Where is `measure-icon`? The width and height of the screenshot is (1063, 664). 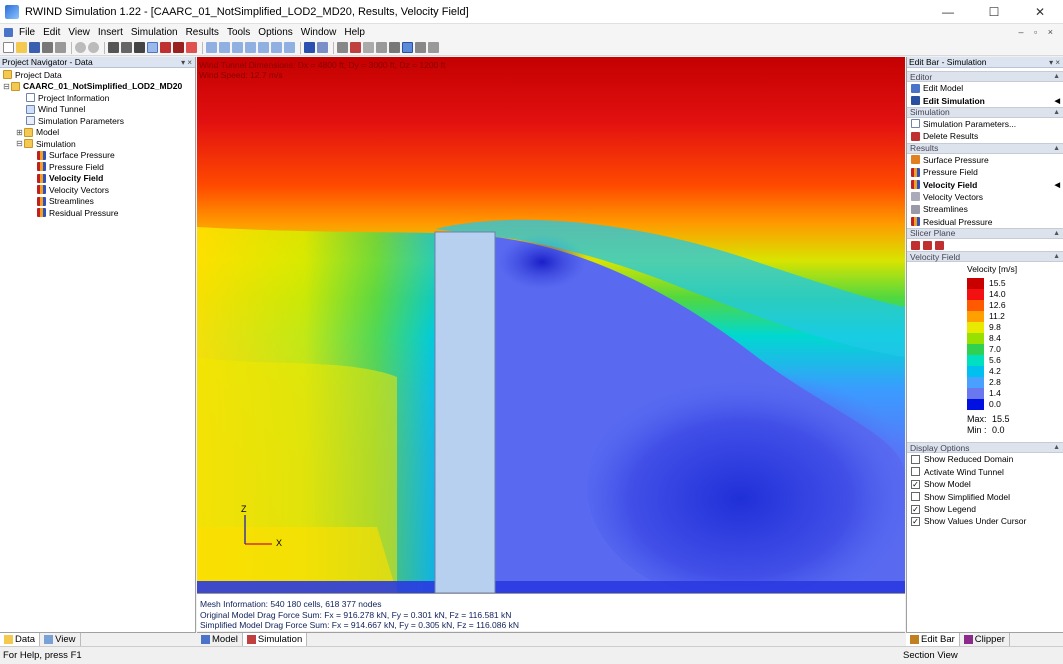 measure-icon is located at coordinates (342, 47).